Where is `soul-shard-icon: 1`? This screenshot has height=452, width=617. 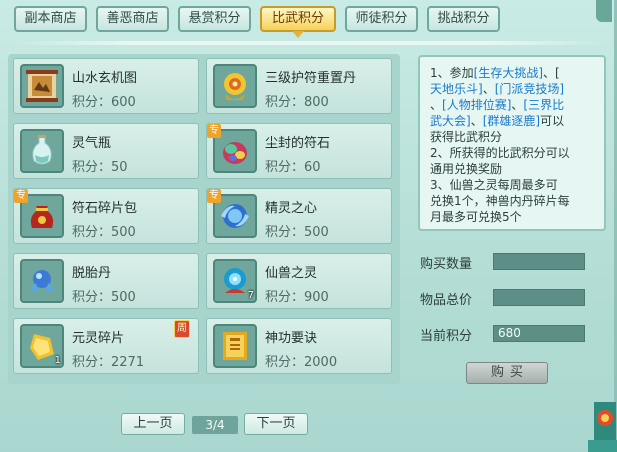 soul-shard-icon: 1 is located at coordinates (42, 346).